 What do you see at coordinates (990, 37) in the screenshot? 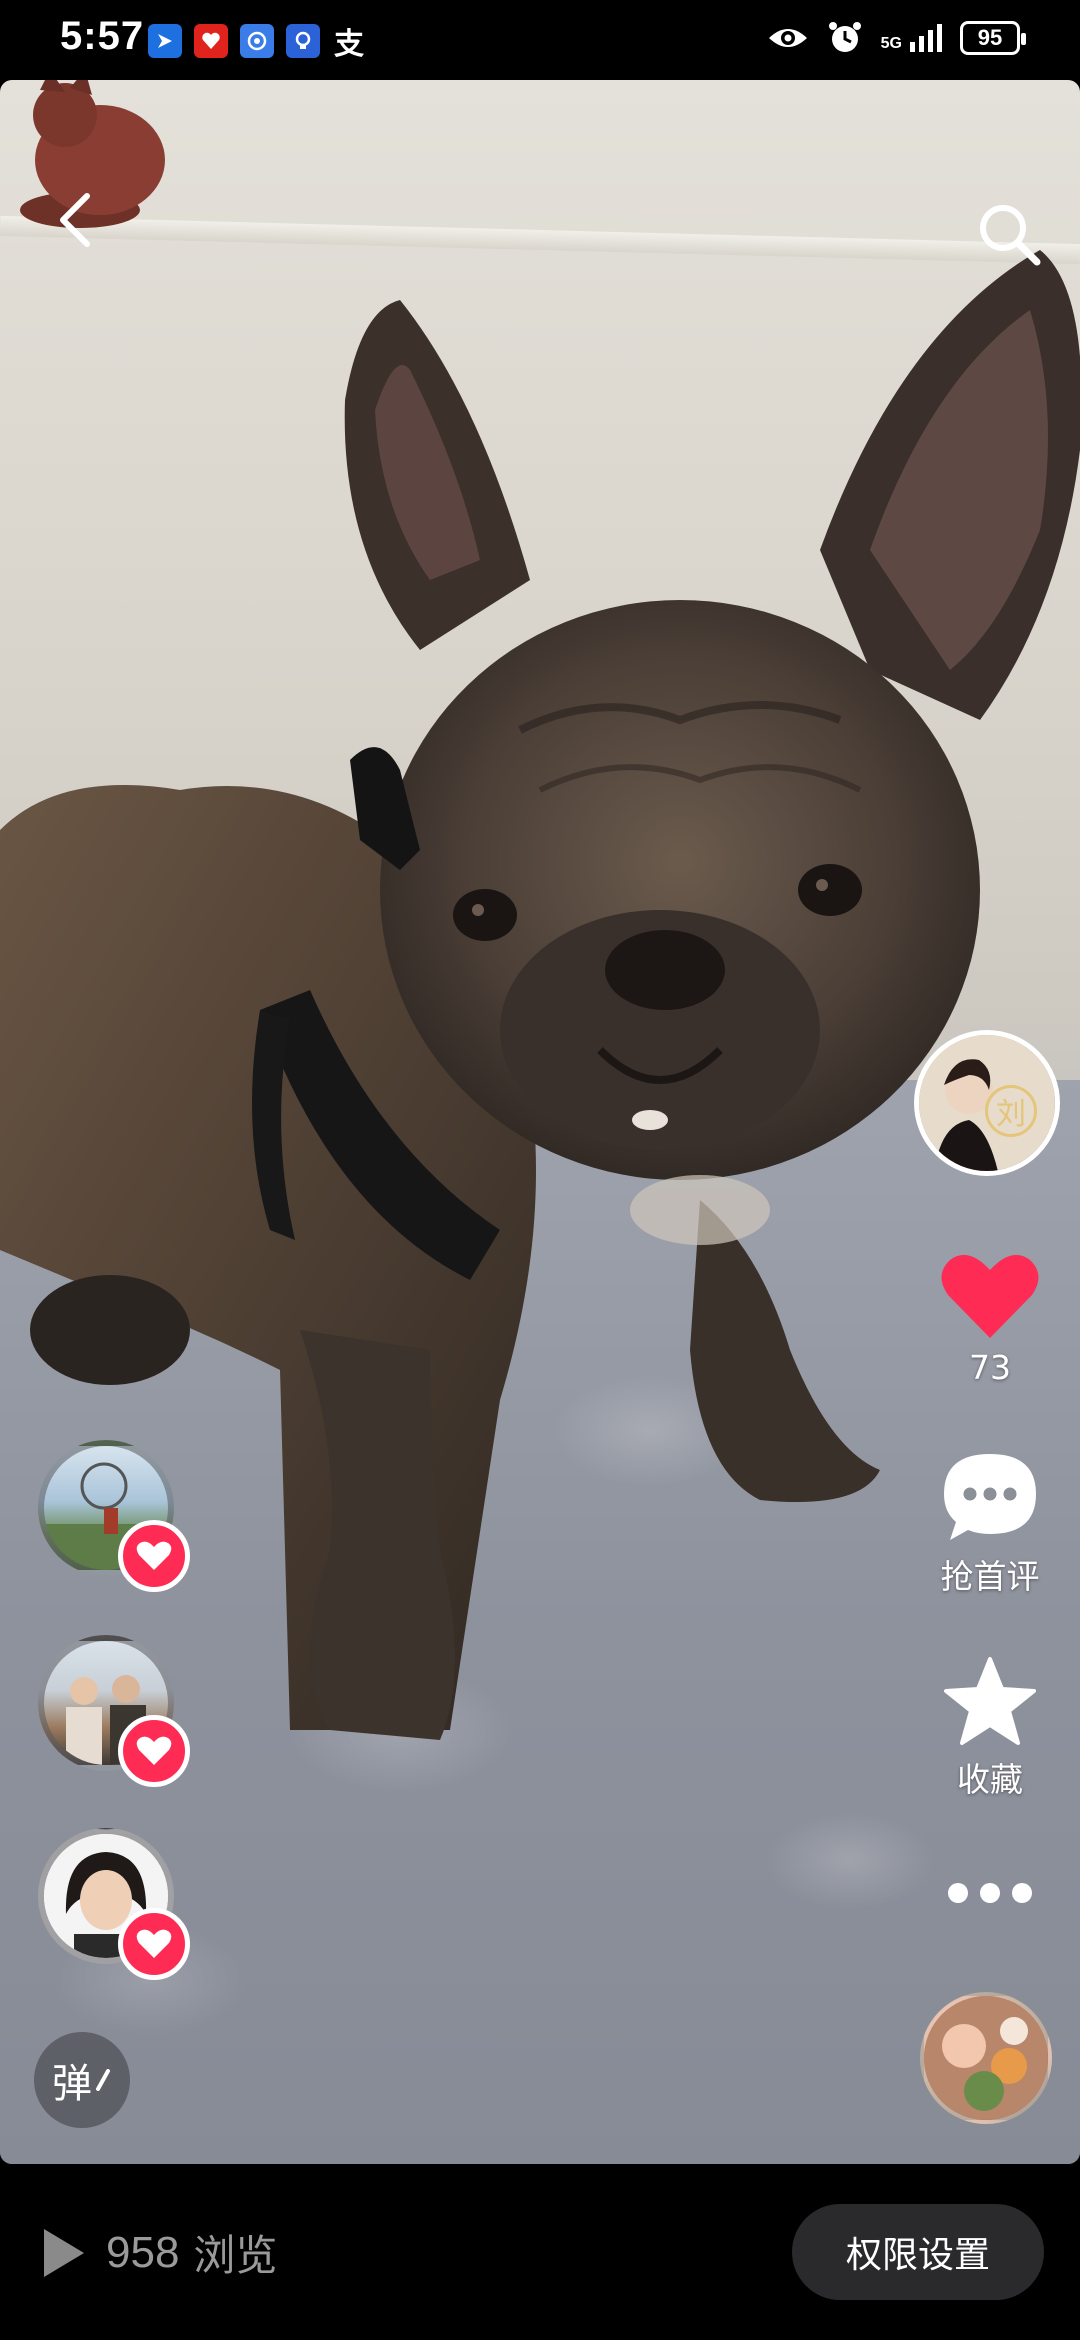
I see `battery-level: 95` at bounding box center [990, 37].